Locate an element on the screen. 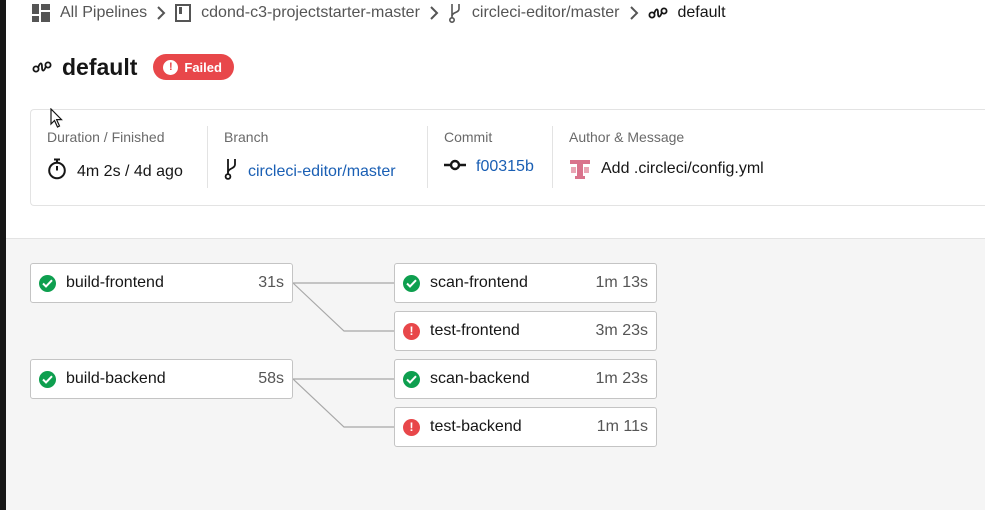 The width and height of the screenshot is (985, 510). stopwatch-icon is located at coordinates (57, 171).